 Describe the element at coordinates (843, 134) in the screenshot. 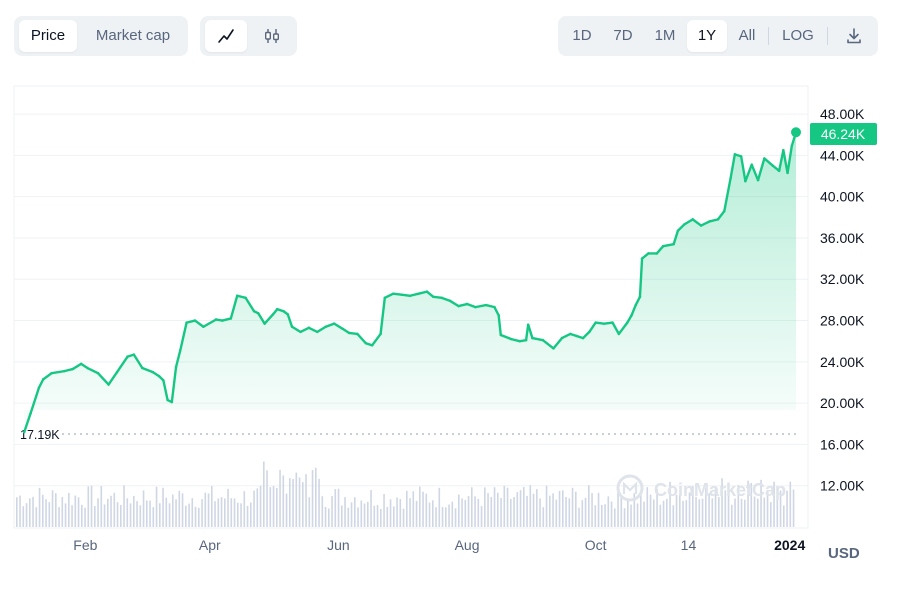

I see `current-price-label: 46.24K` at that location.